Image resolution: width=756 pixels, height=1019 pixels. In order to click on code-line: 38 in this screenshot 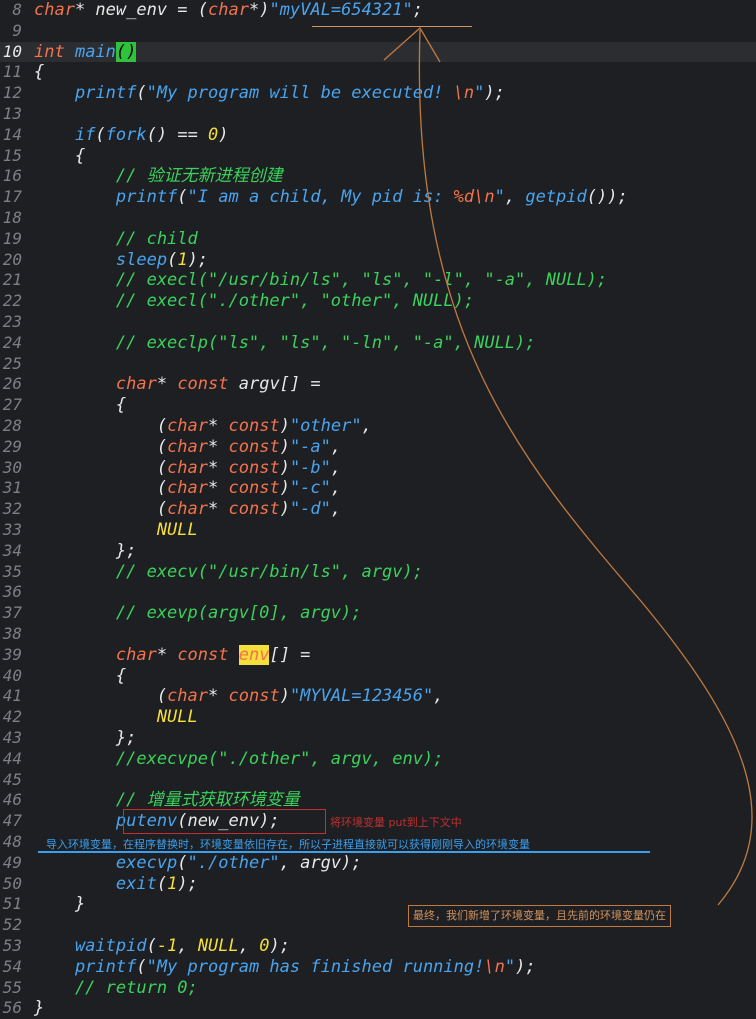, I will do `click(378, 634)`.